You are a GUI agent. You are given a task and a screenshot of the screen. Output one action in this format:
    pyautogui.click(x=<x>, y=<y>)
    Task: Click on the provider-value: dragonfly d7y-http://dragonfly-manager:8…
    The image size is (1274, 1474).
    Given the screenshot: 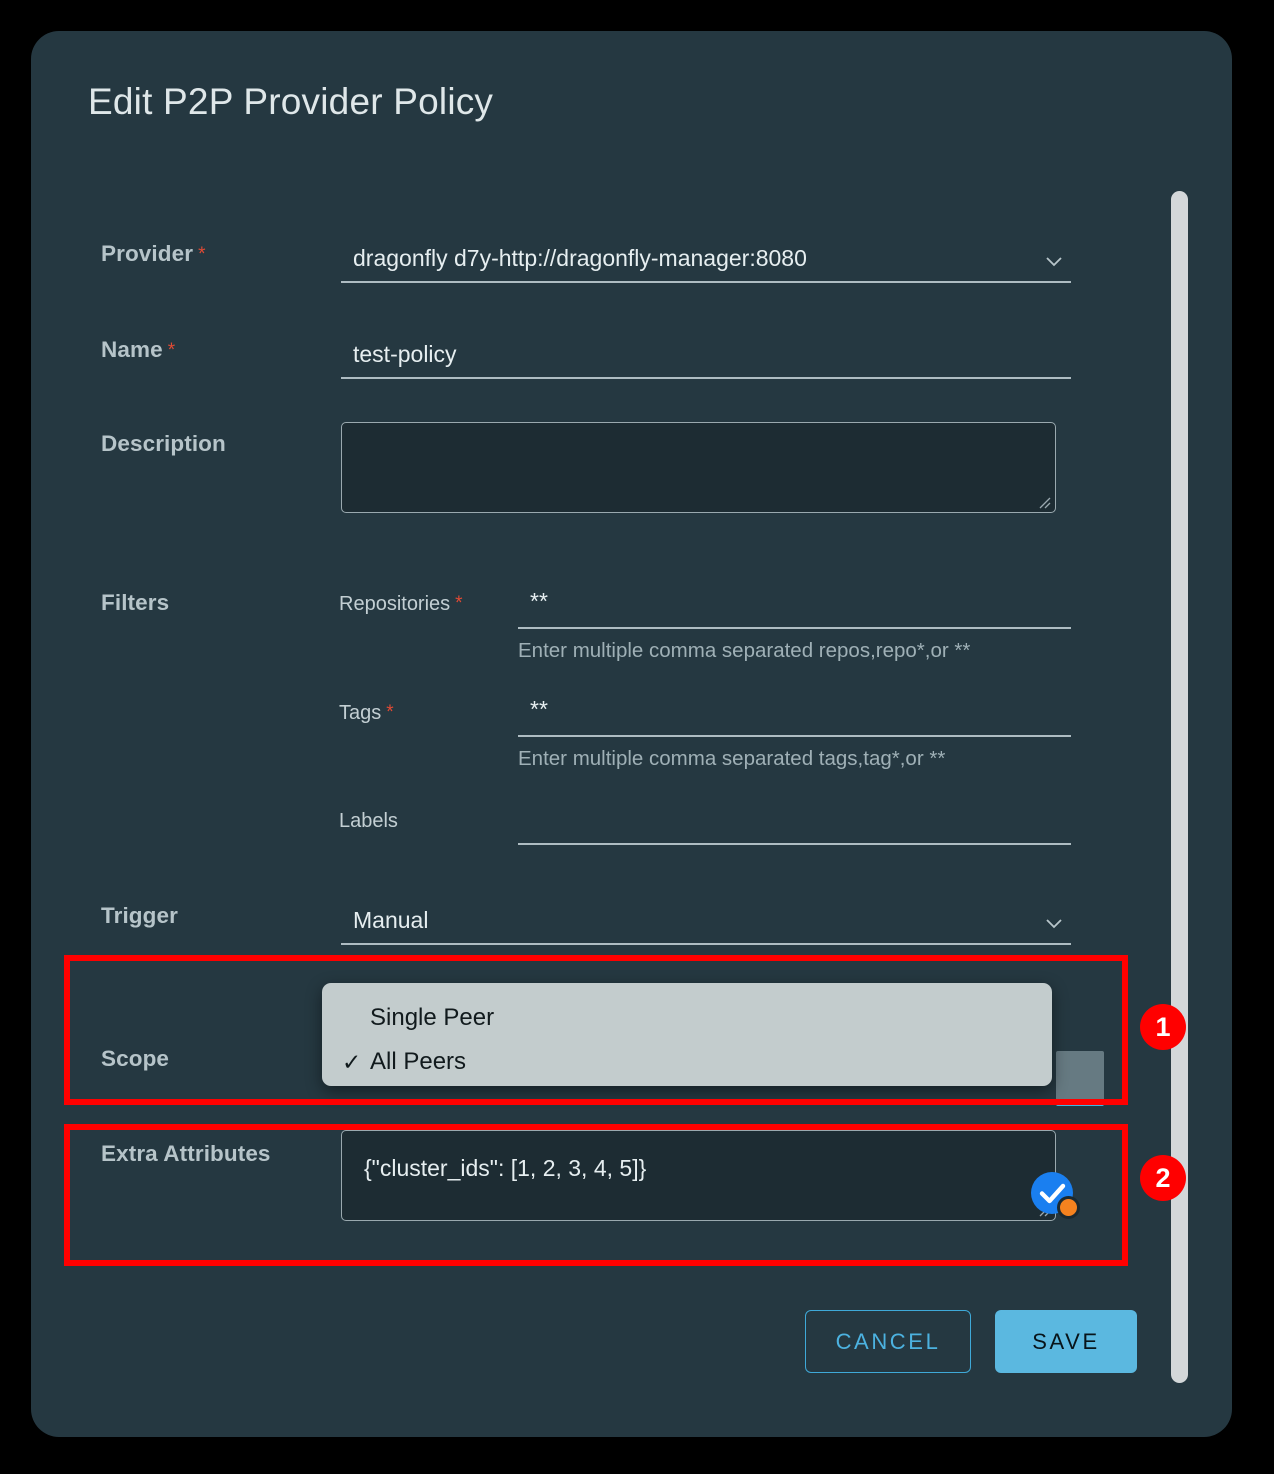 What is the action you would take?
    pyautogui.click(x=580, y=258)
    